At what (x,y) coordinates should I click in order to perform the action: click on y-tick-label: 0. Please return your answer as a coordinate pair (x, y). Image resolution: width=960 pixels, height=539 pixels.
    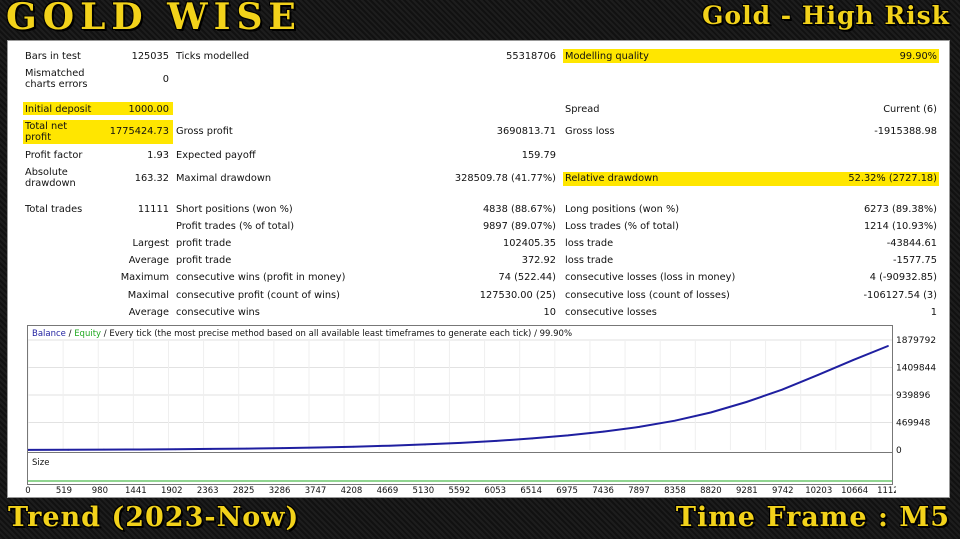
    Looking at the image, I should click on (899, 451).